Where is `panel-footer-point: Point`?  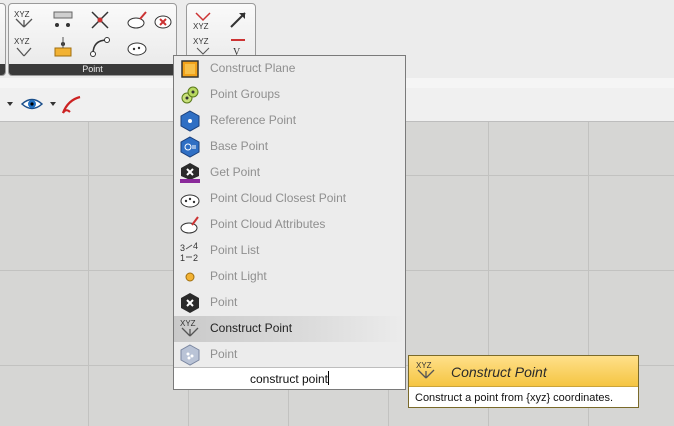 panel-footer-point: Point is located at coordinates (92, 69).